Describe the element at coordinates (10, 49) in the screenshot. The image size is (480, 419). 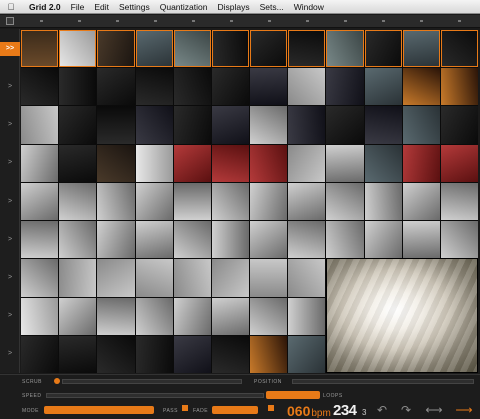
I see `row-trigger: >>` at that location.